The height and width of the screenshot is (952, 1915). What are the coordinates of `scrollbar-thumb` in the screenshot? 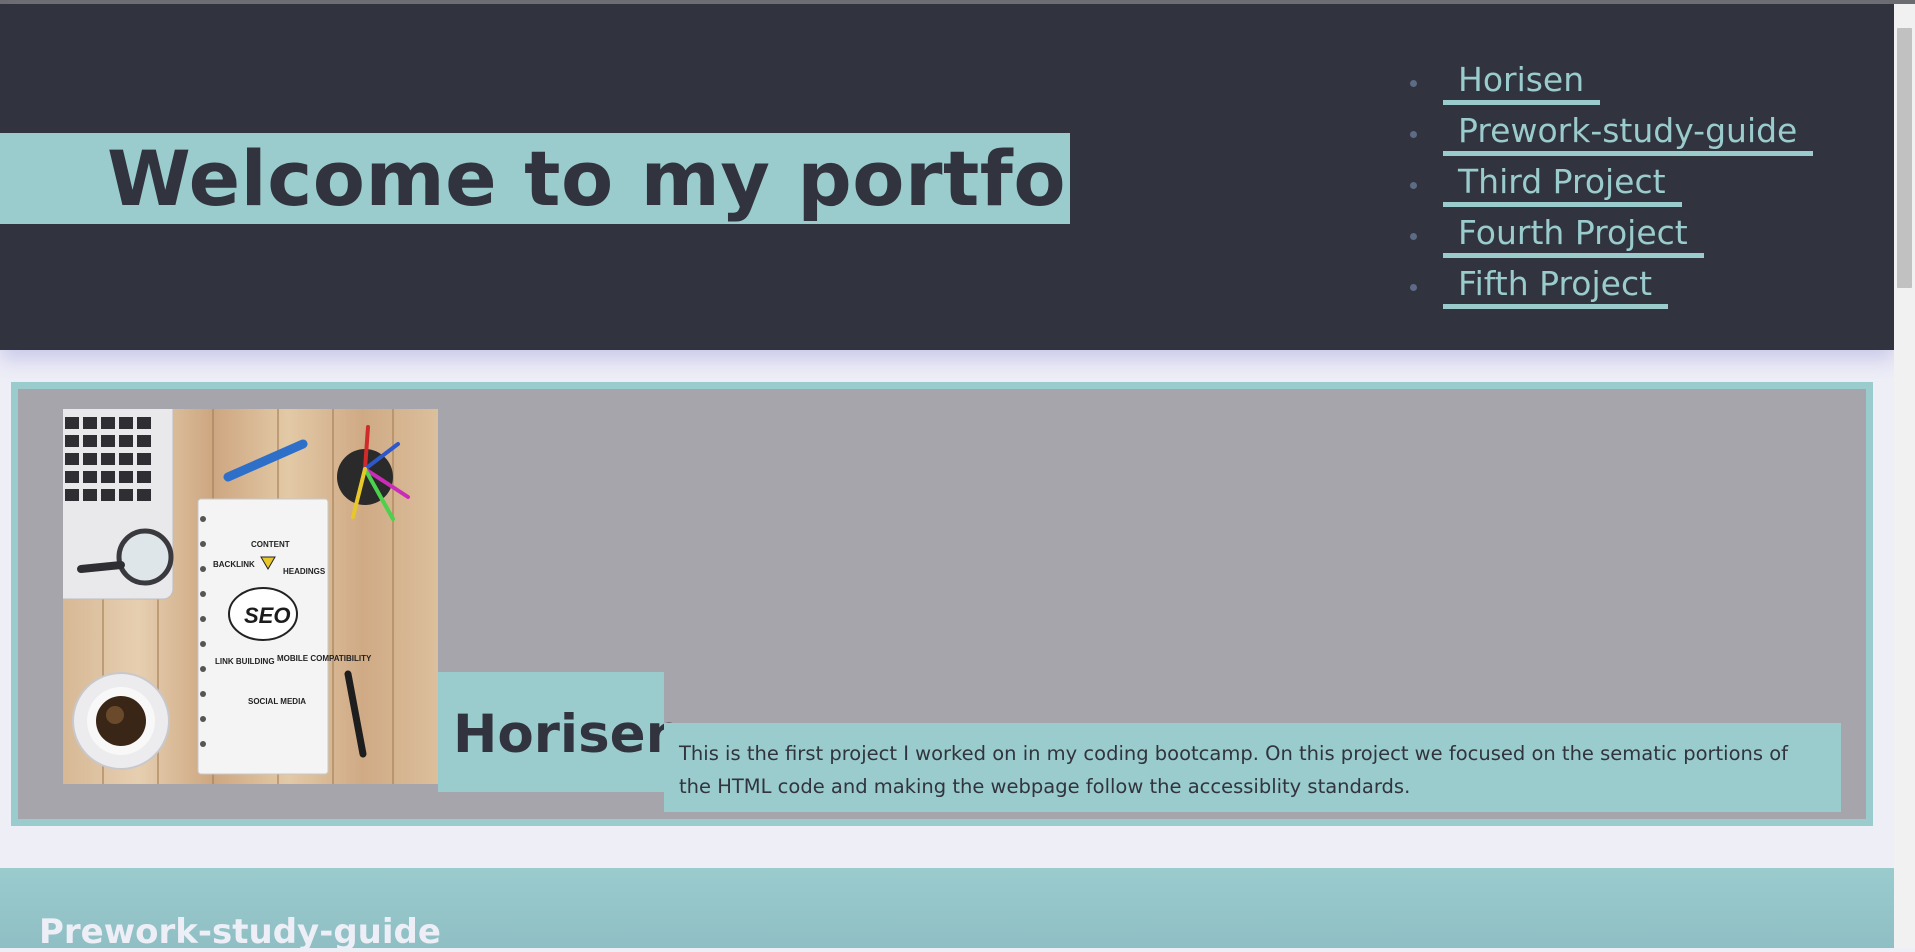 It's located at (1904, 158).